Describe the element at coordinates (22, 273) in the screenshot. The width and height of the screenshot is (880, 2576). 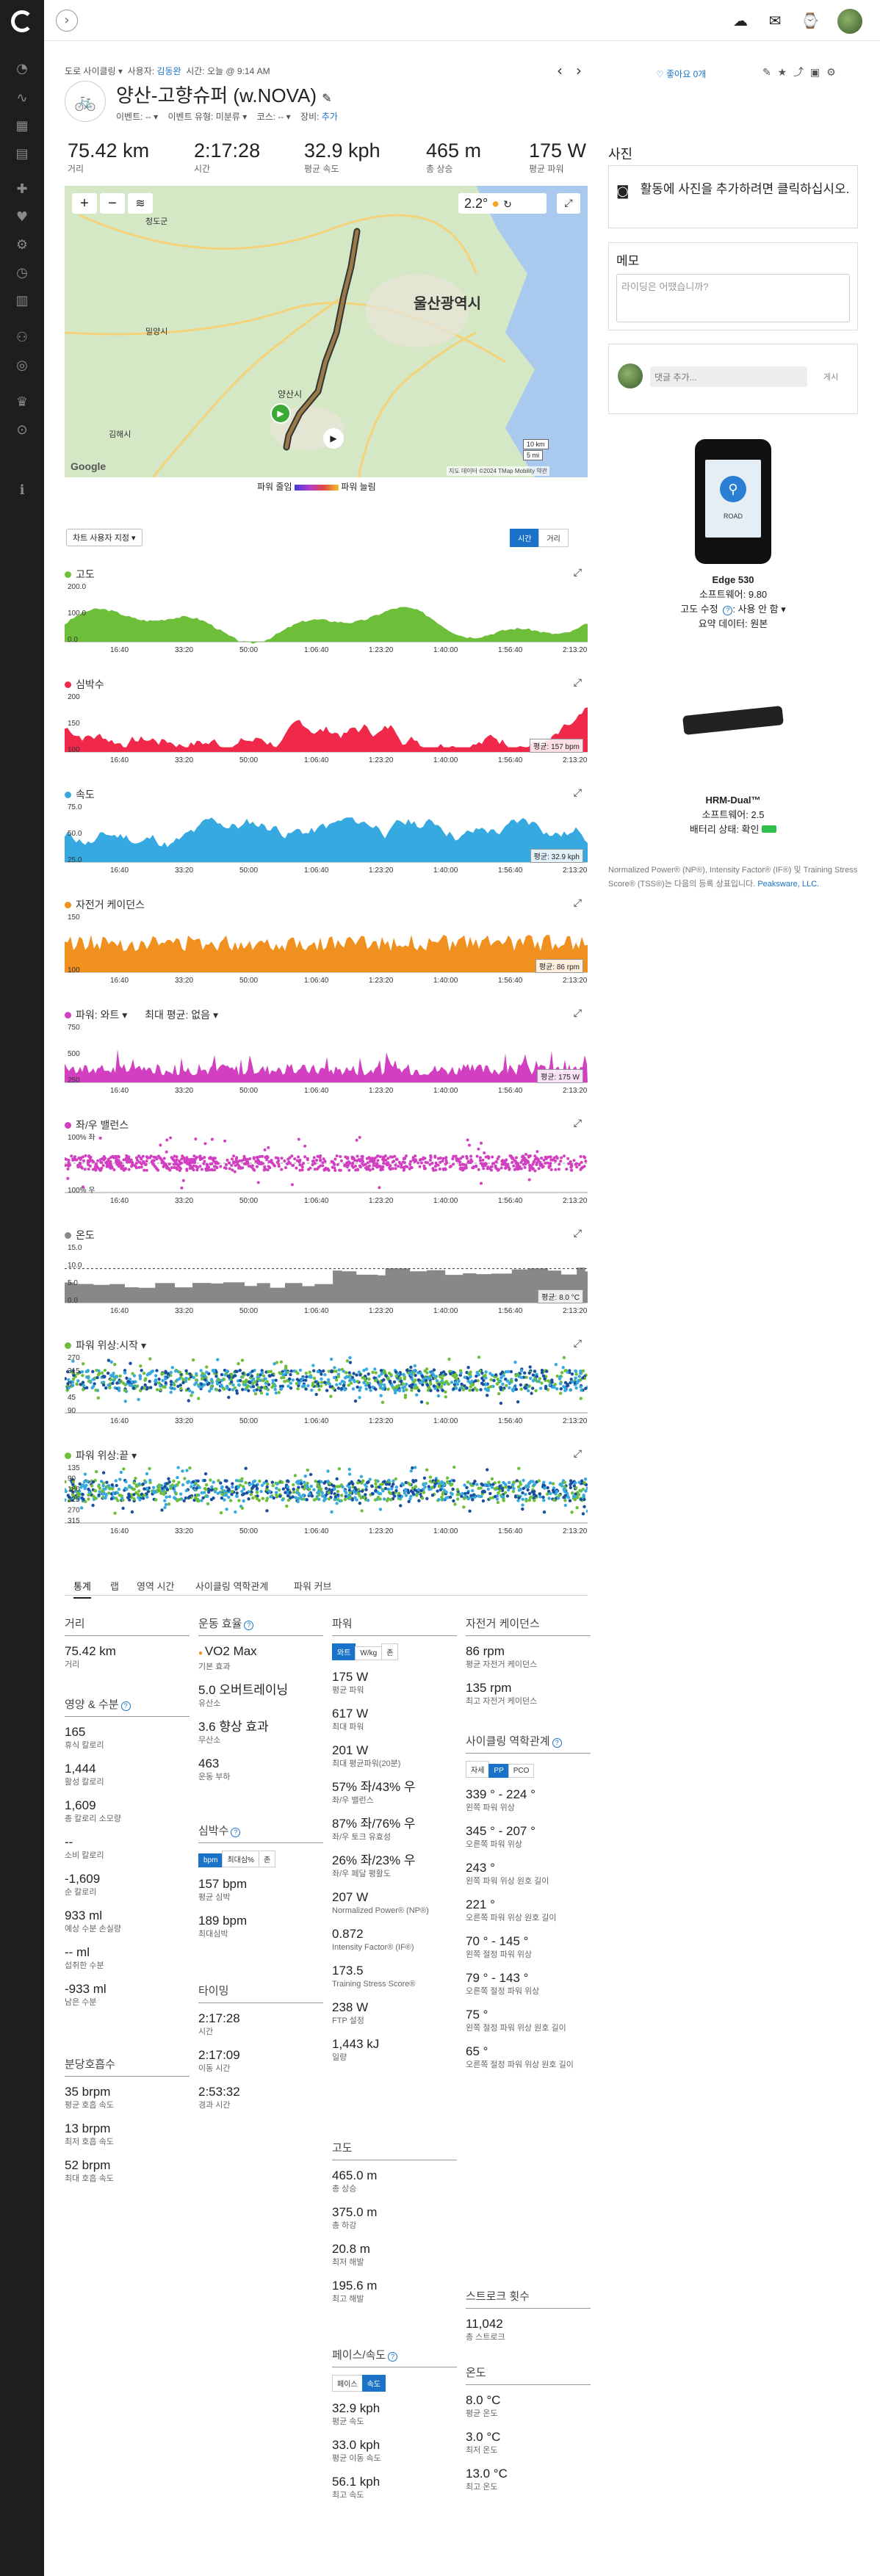
I see `insights-icon: ◷` at that location.